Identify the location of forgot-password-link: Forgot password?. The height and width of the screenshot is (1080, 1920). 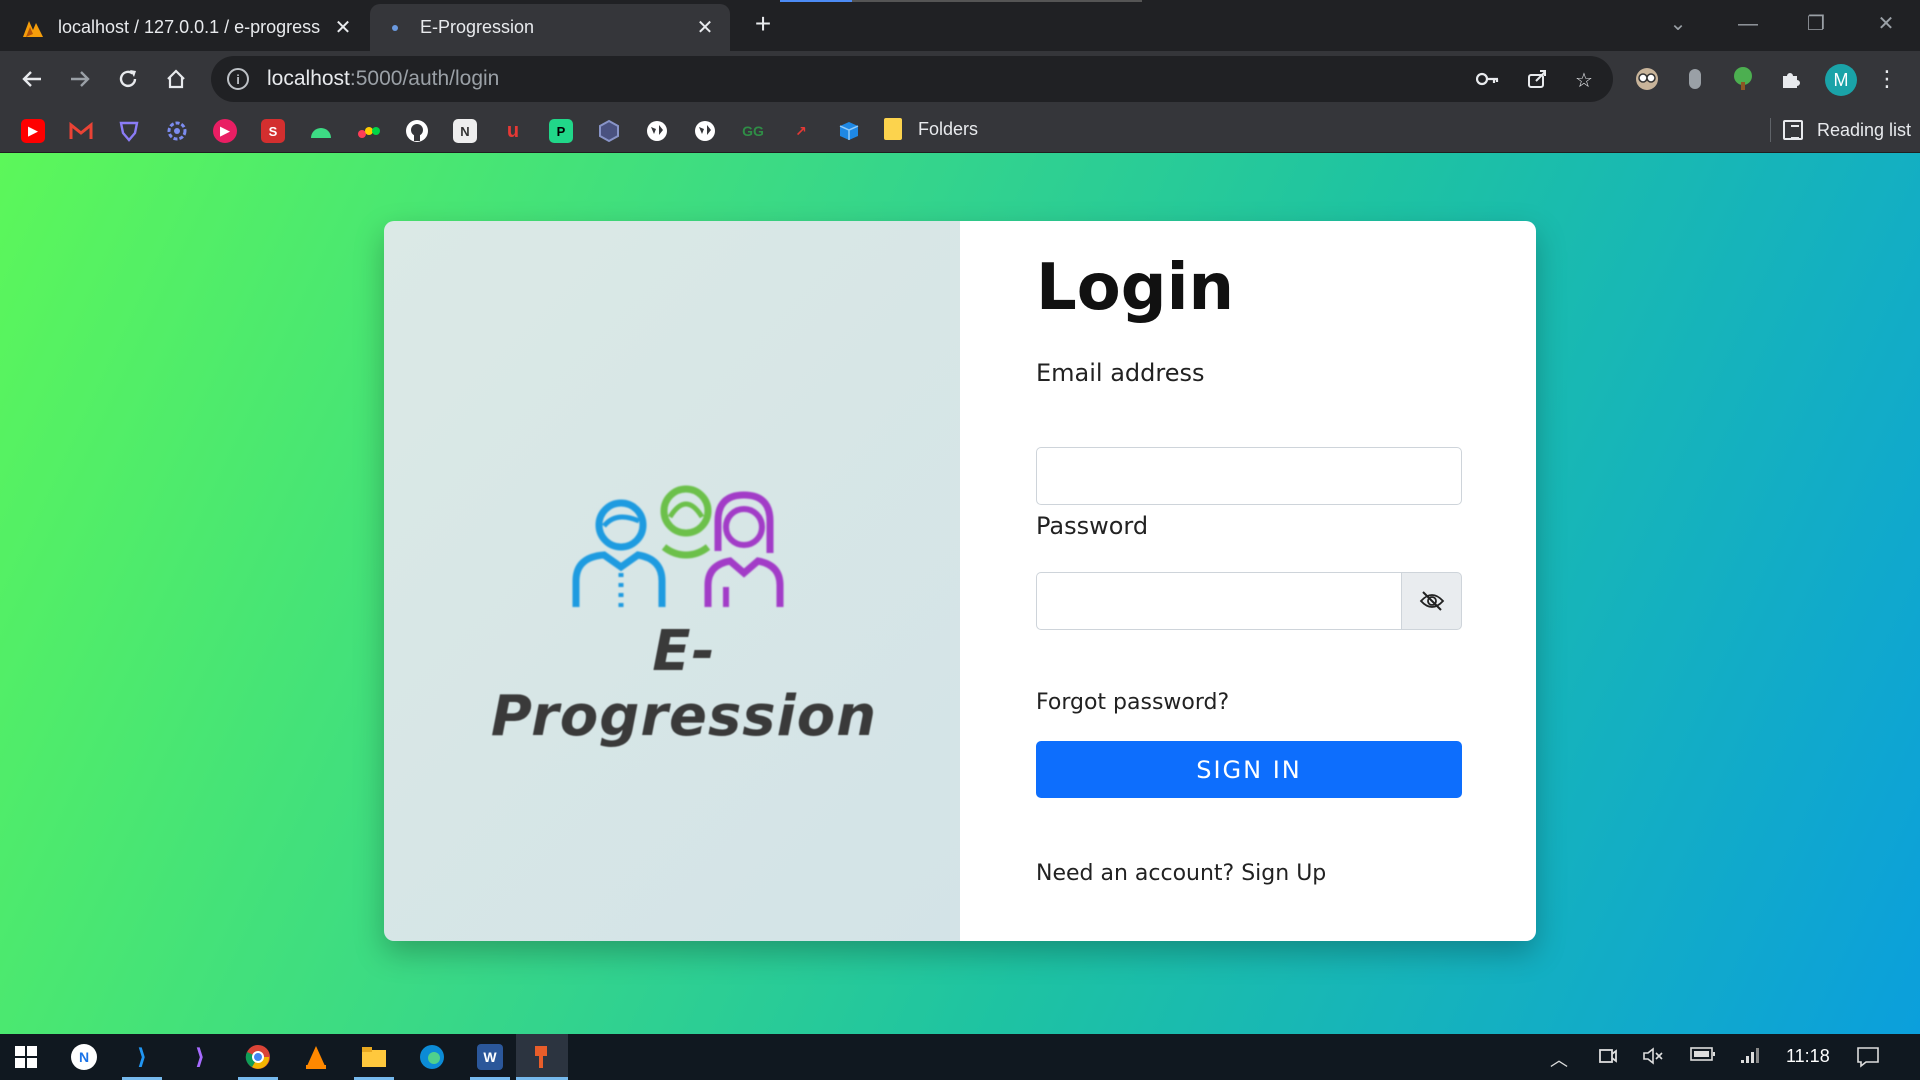
(1132, 702).